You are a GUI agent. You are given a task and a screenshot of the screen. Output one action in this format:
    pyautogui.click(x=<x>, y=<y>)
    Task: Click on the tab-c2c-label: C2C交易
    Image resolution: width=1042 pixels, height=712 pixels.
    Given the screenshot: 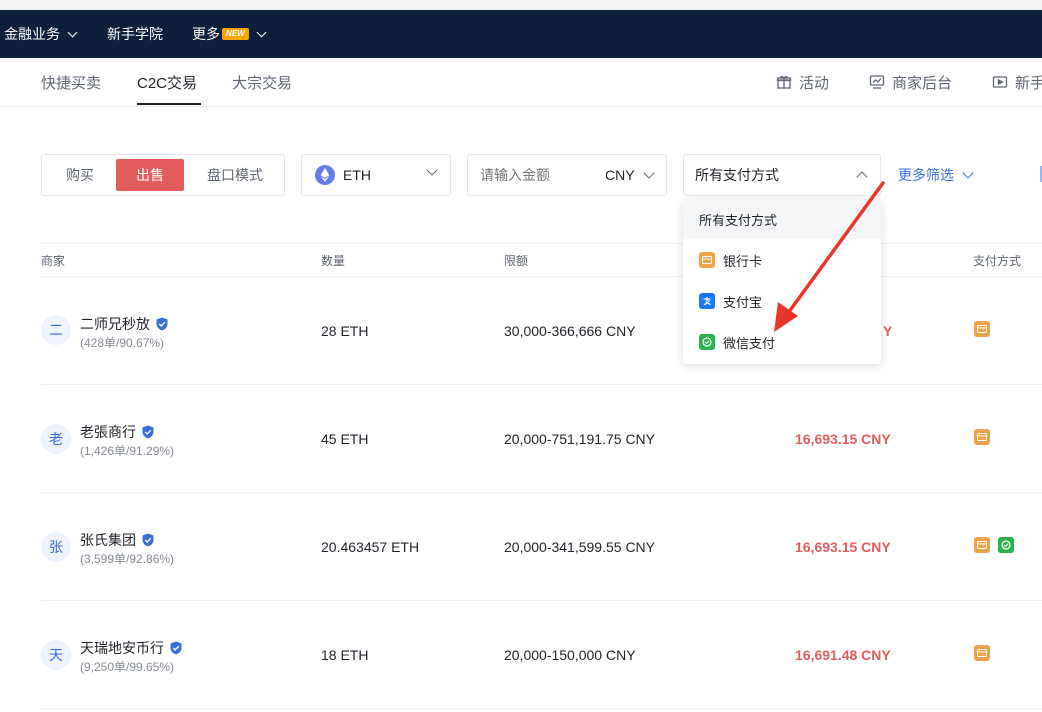 What is the action you would take?
    pyautogui.click(x=167, y=83)
    